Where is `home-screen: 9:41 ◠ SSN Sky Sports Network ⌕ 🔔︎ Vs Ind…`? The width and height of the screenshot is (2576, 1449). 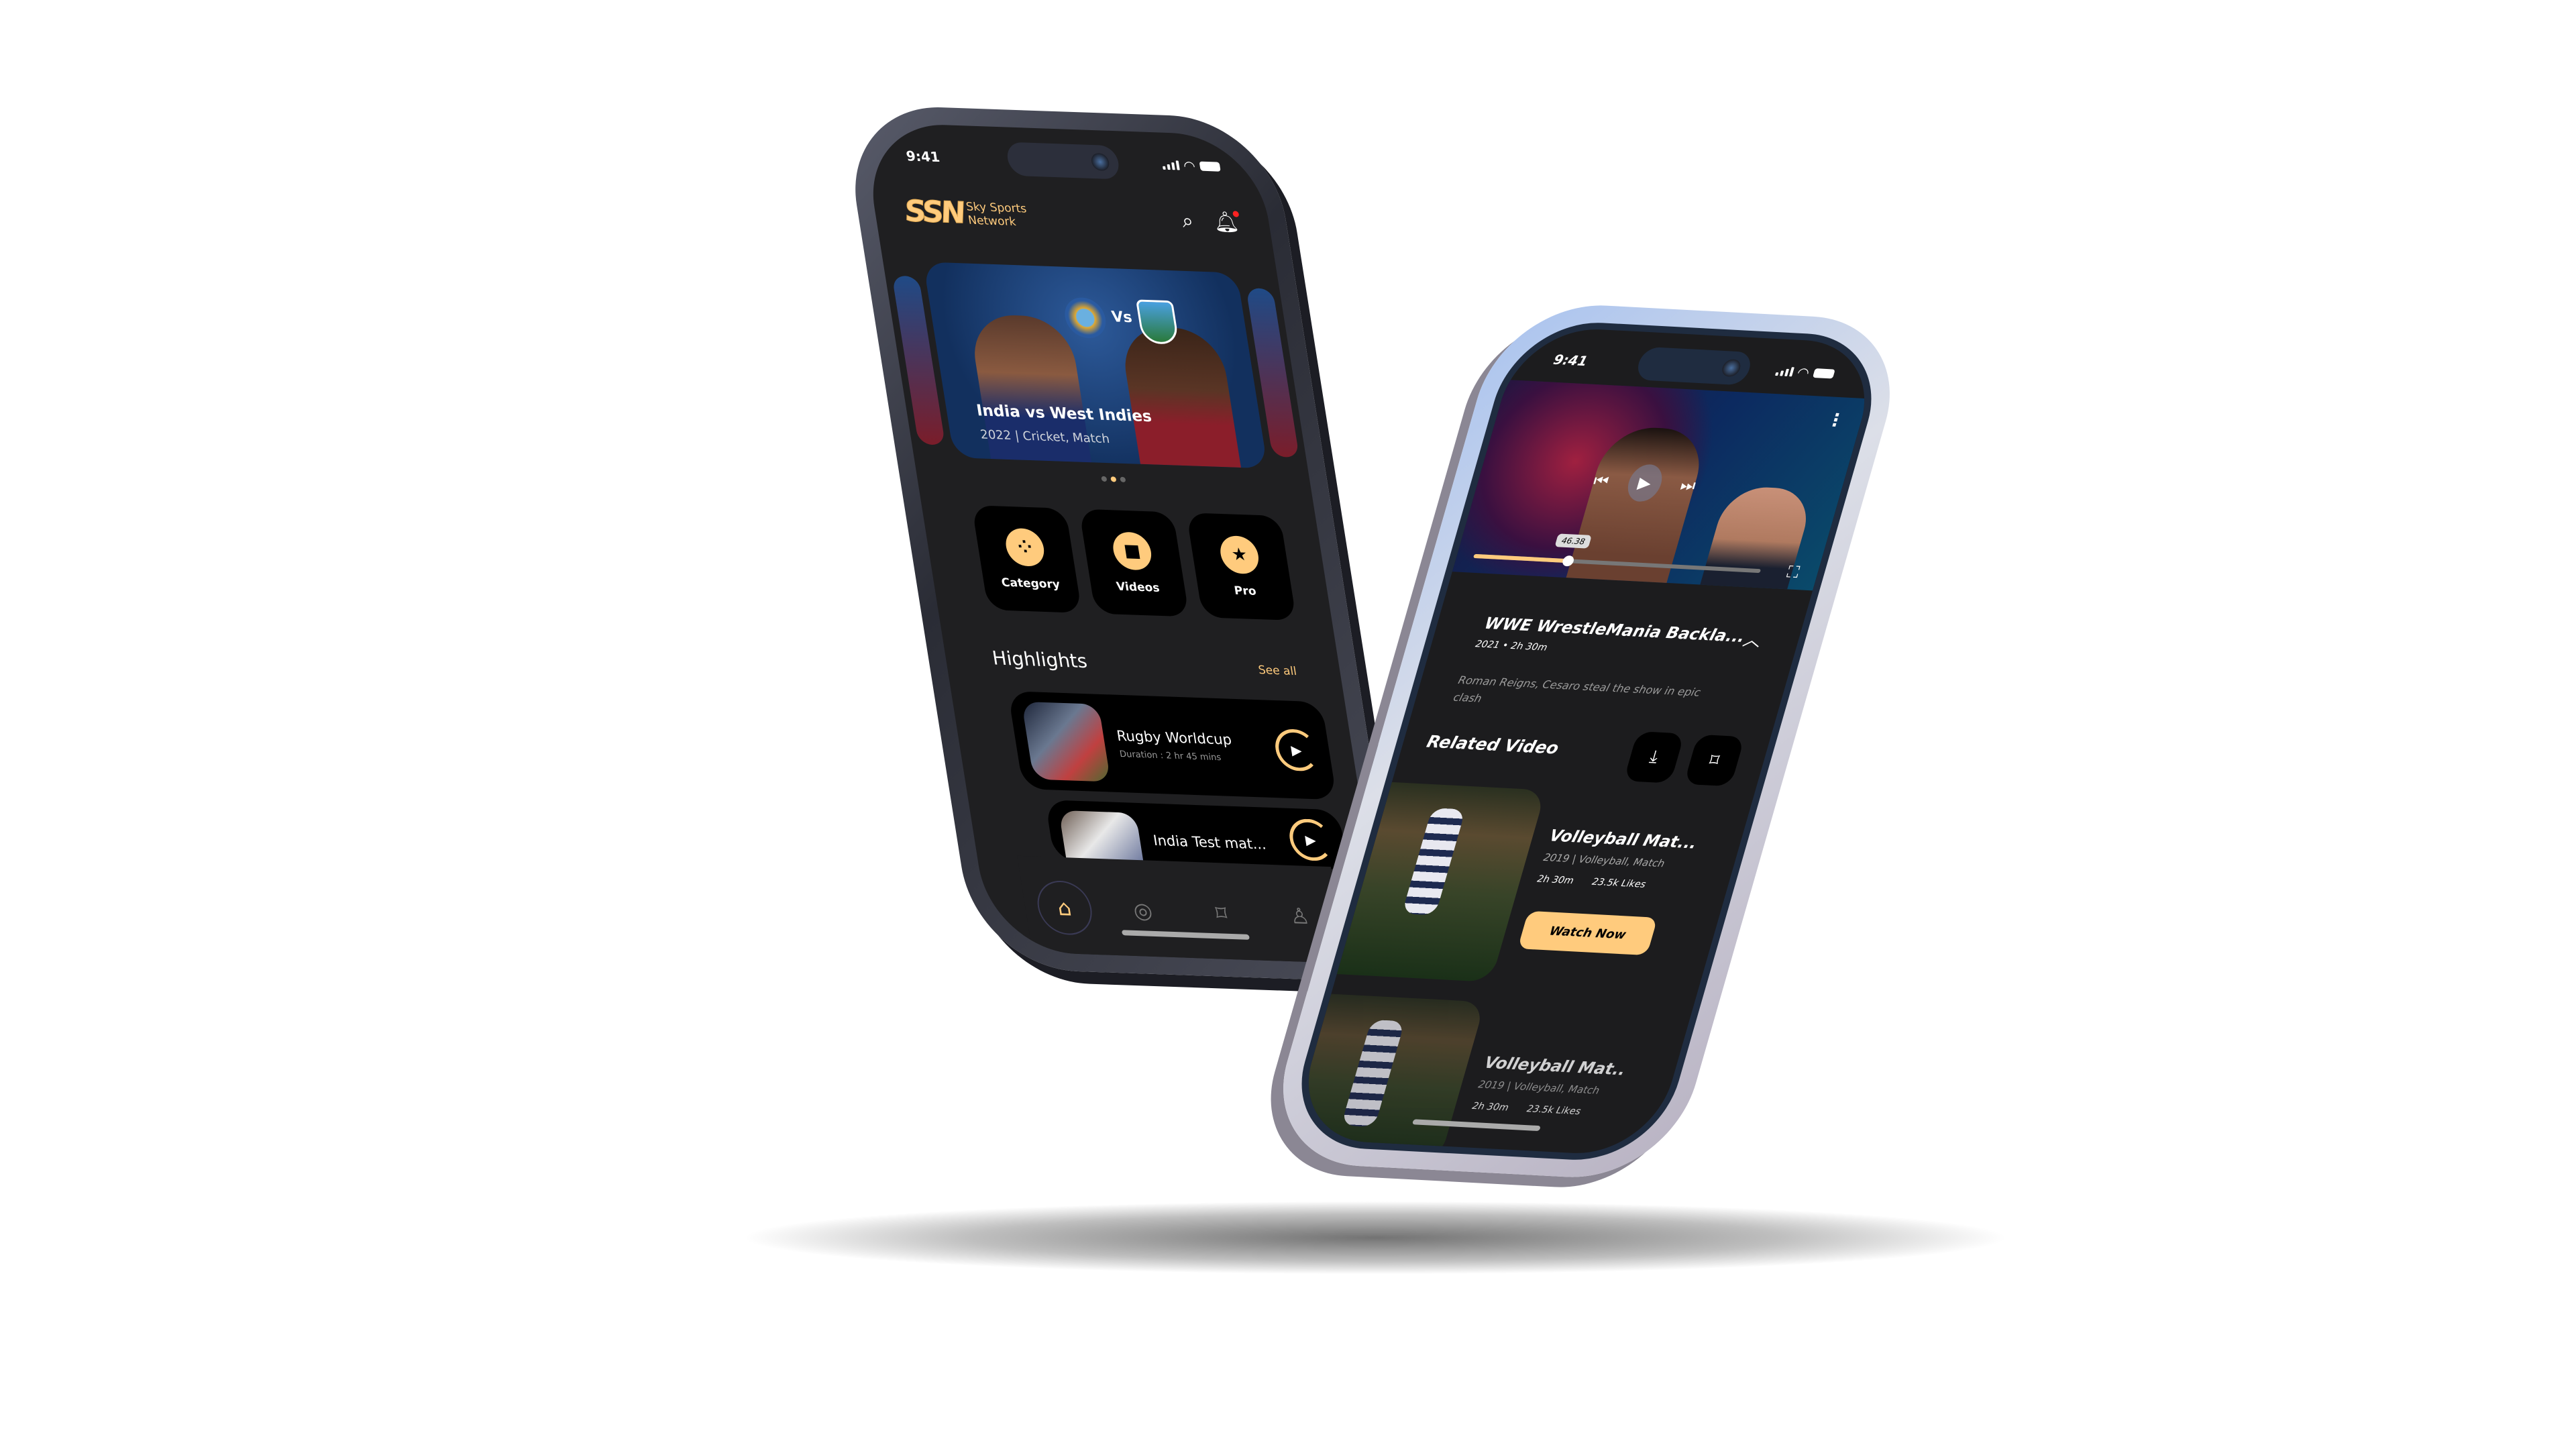
home-screen: 9:41 ◠ SSN Sky Sports Network ⌕ 🔔︎ Vs Ind… is located at coordinates (1124, 543).